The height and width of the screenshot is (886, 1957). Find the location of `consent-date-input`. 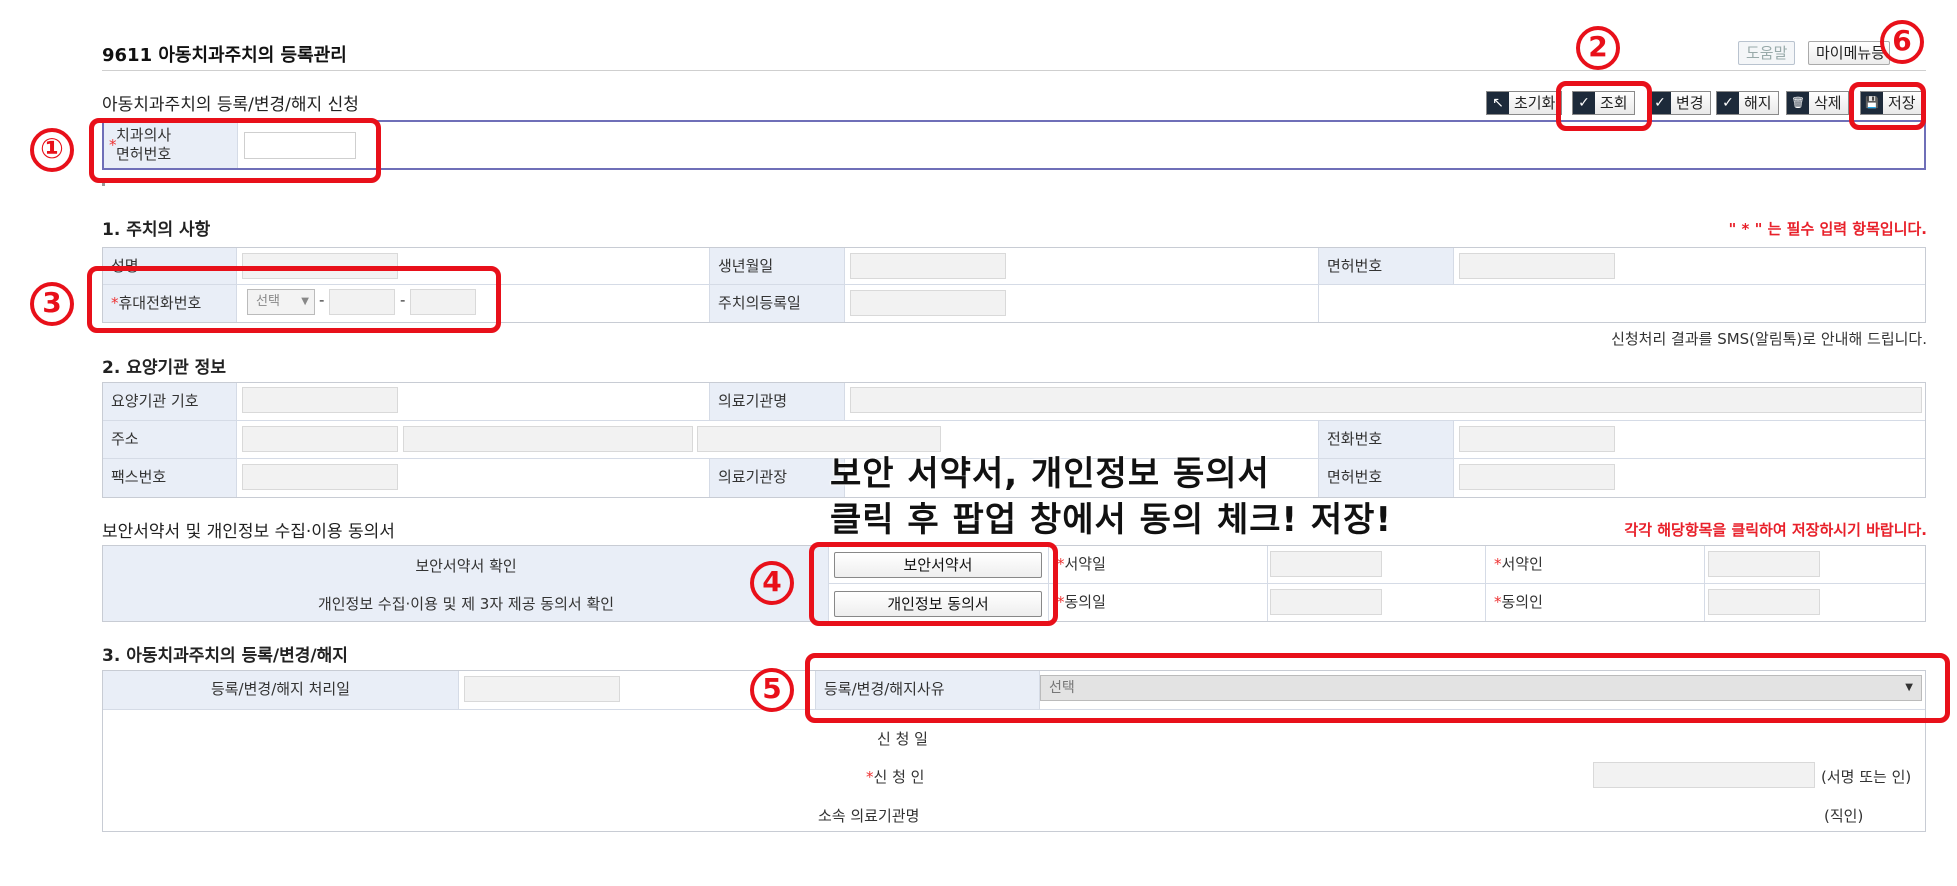

consent-date-input is located at coordinates (1326, 602).